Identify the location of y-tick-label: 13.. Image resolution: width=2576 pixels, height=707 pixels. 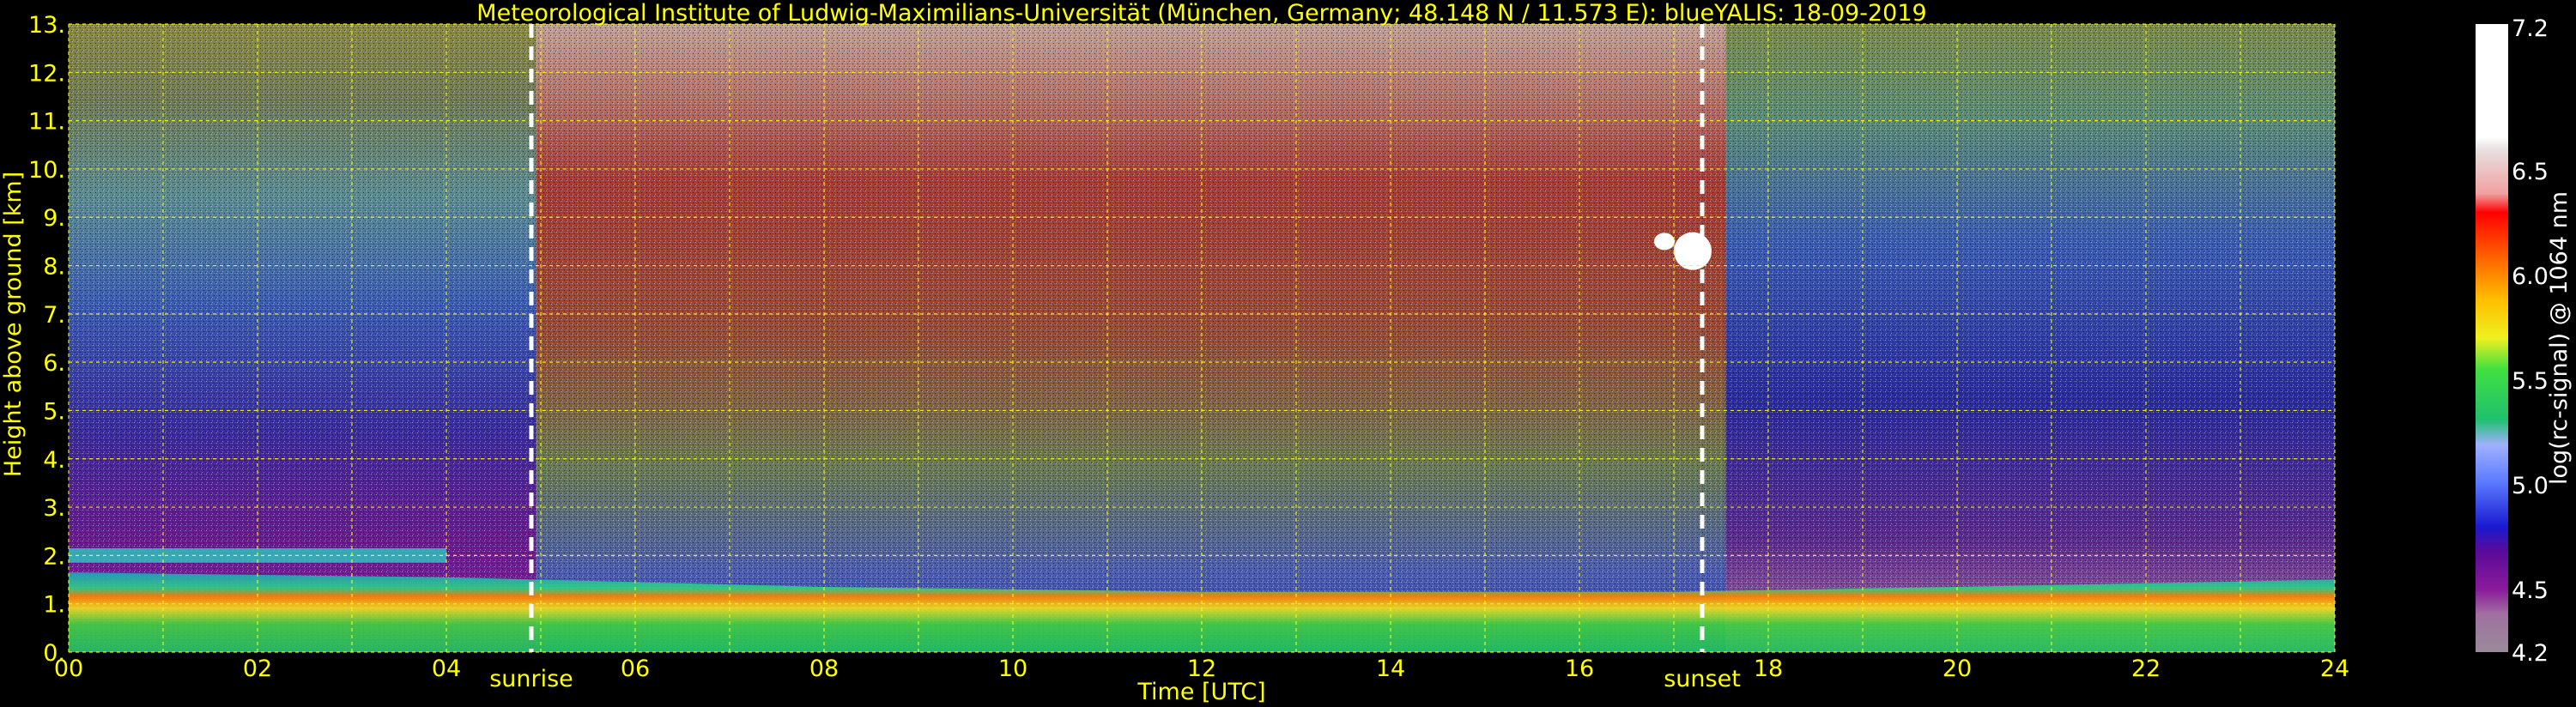
(46, 26).